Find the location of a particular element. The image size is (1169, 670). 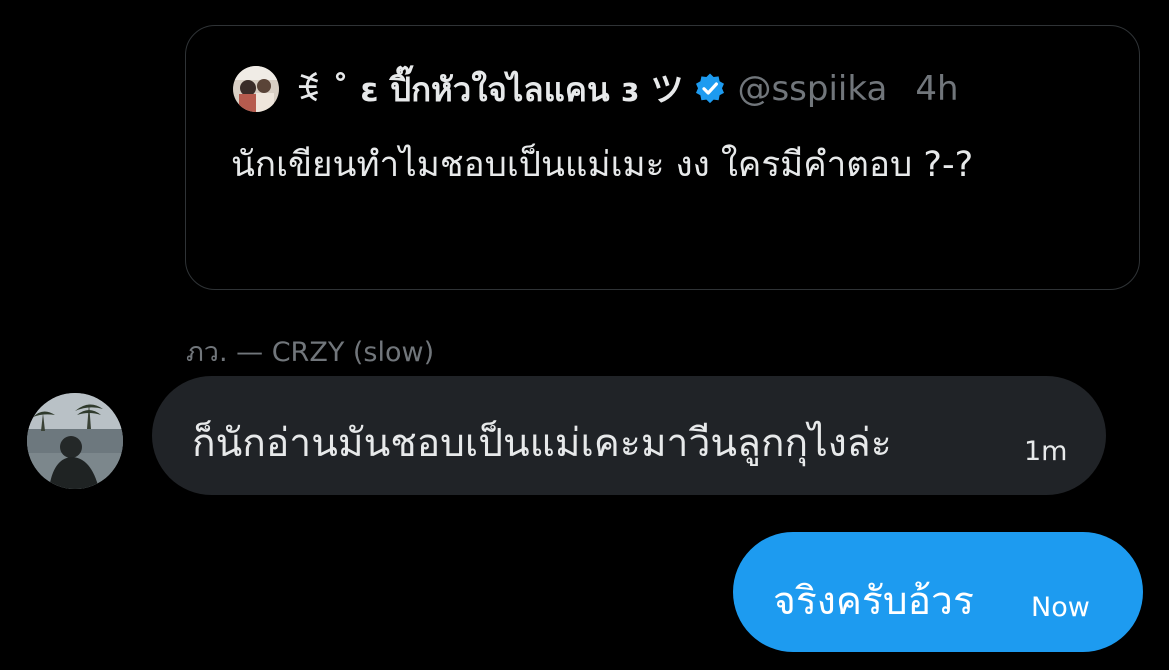

quoted-tweet-header: ꉂ ˚ ɛ ปิ๊กหัวใจไลแคน ɜ ツ @sspiika 4h is located at coordinates (596, 89).